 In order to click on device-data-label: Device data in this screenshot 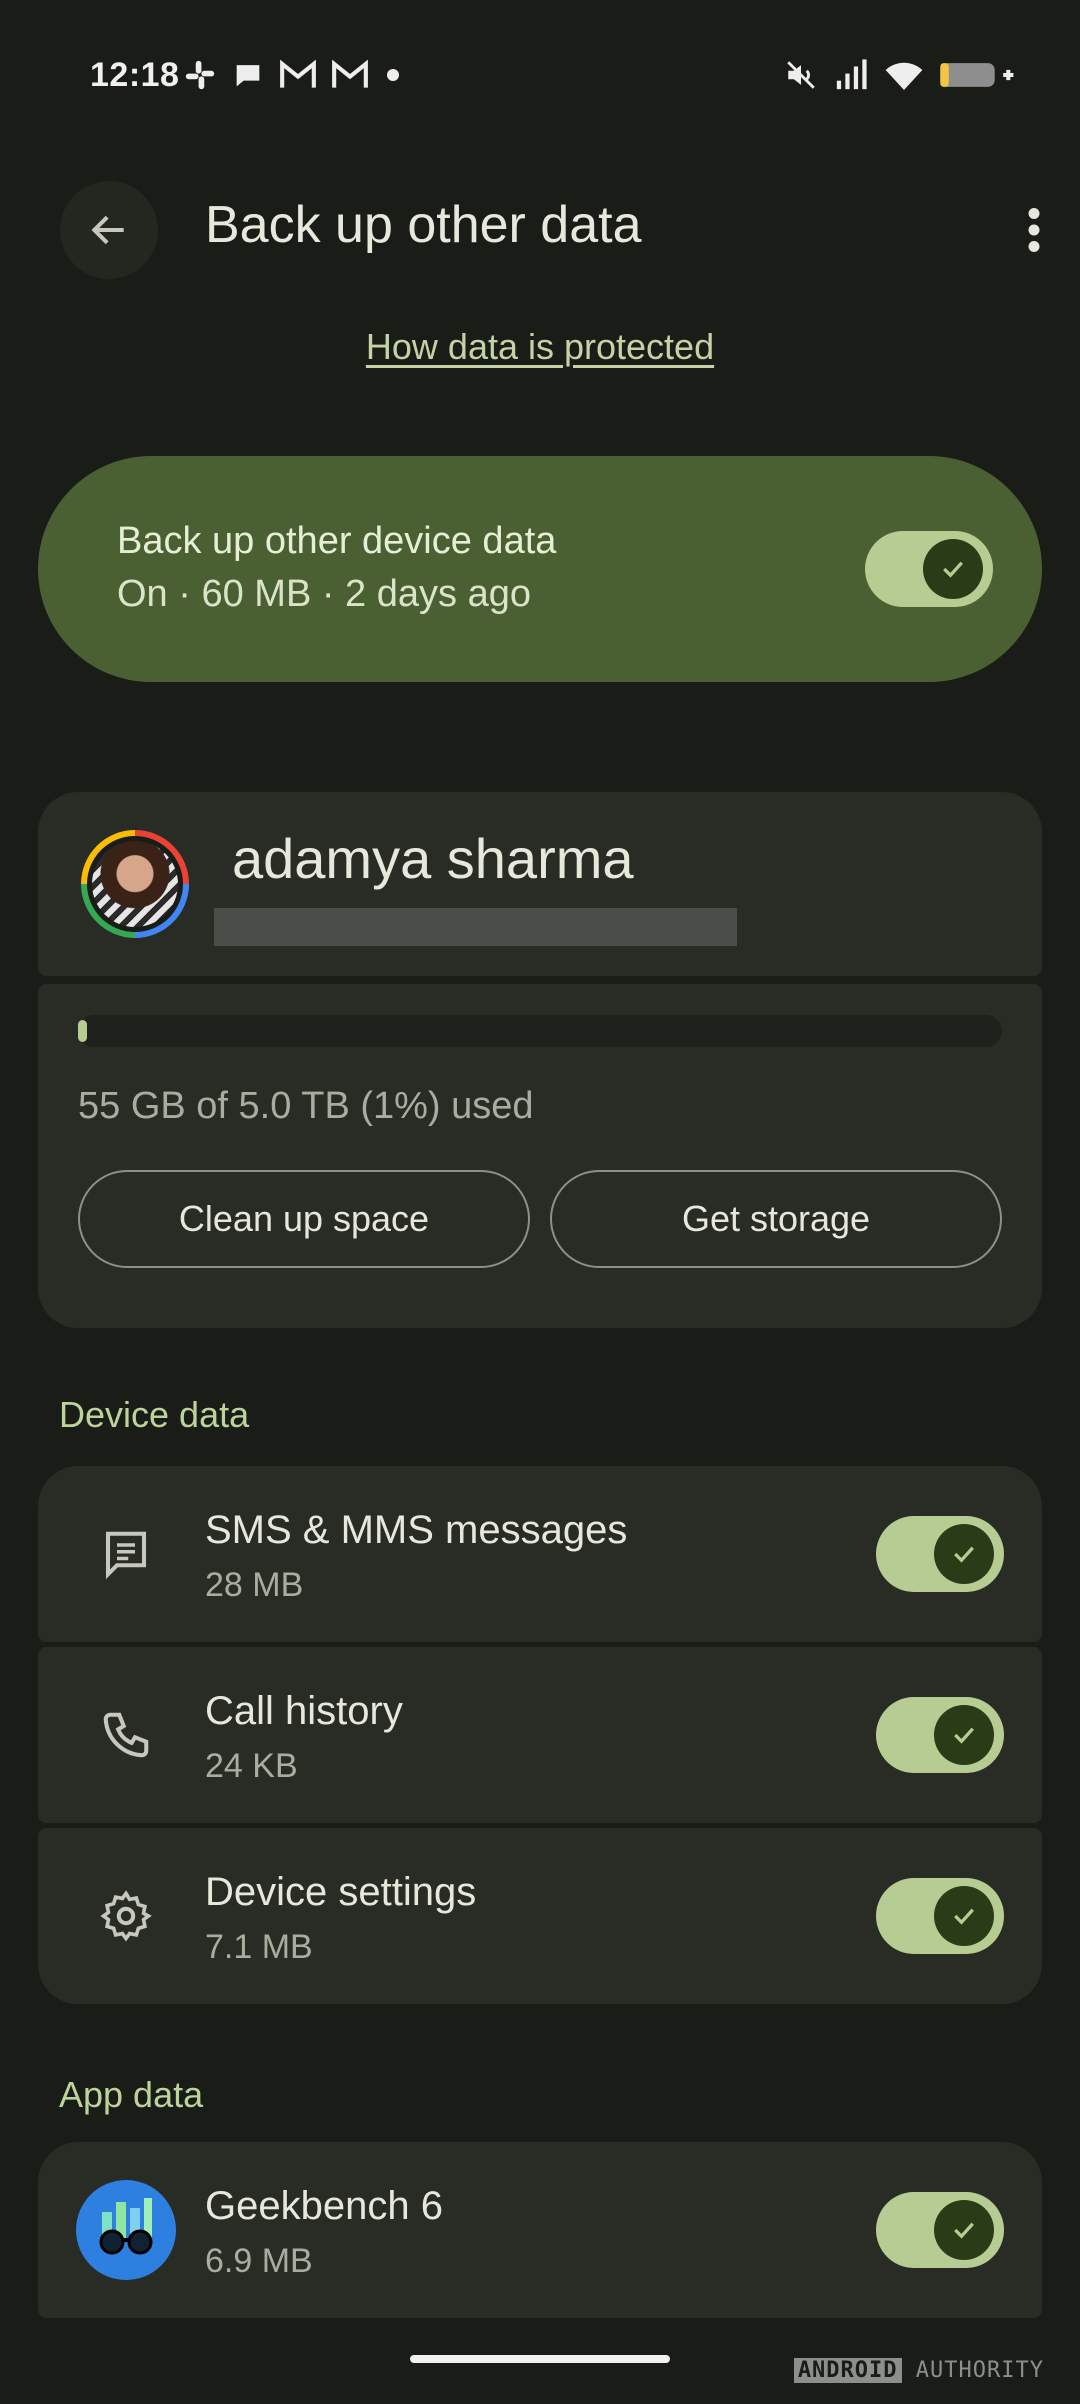, I will do `click(154, 1414)`.